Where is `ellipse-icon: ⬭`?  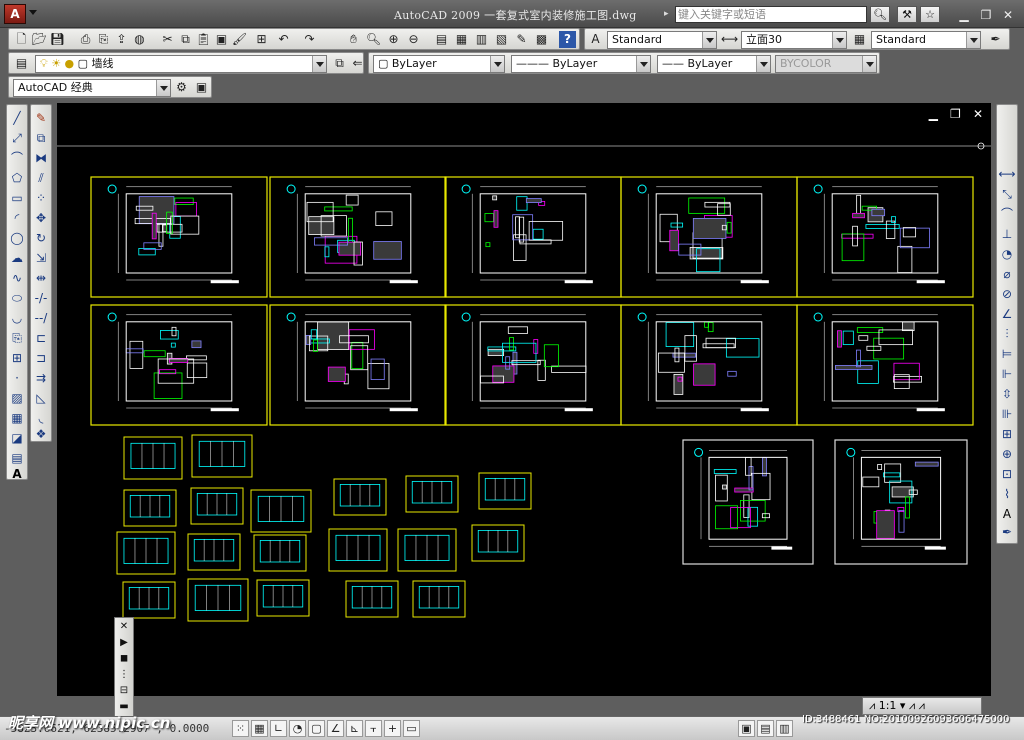
ellipse-icon: ⬭ is located at coordinates (17, 298).